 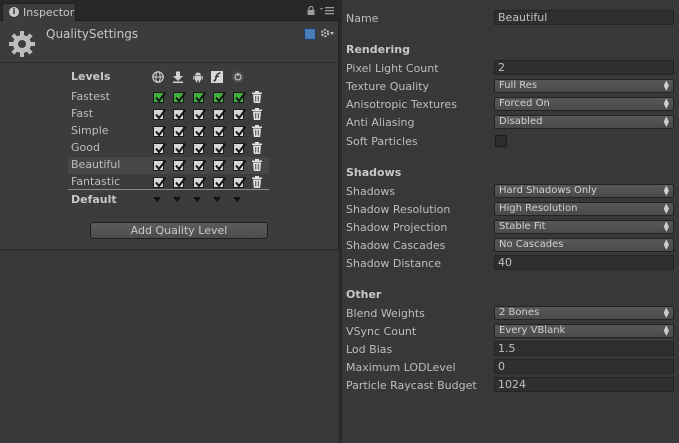 I want to click on pixel-light-count-field: 2, so click(x=584, y=67).